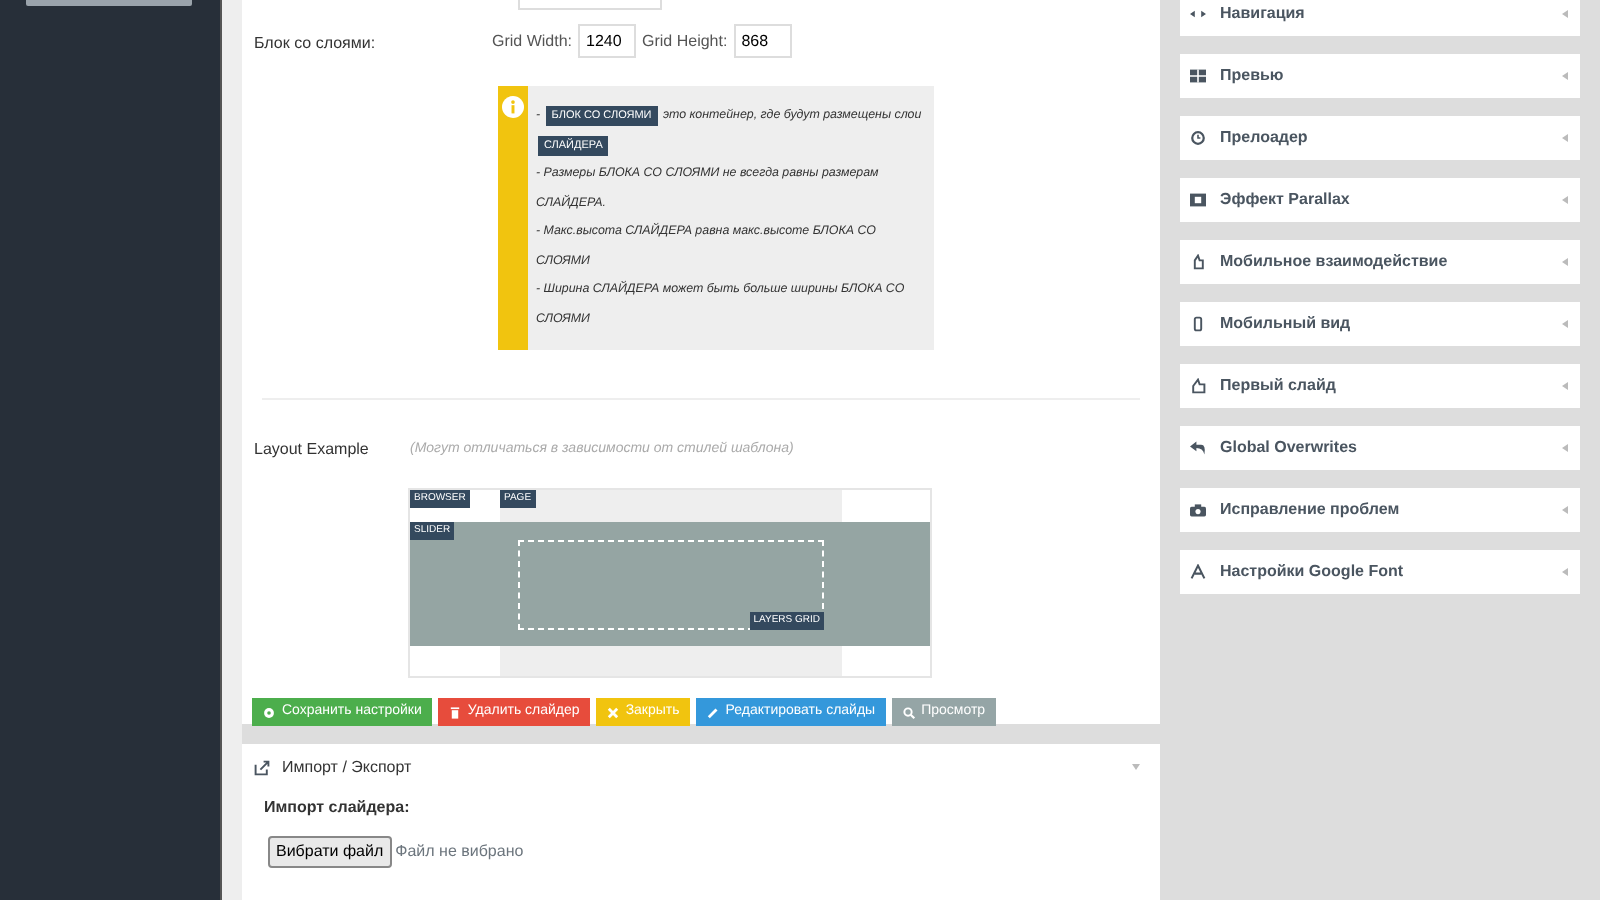 Image resolution: width=1600 pixels, height=900 pixels. Describe the element at coordinates (1198, 572) in the screenshot. I see `font-icon` at that location.